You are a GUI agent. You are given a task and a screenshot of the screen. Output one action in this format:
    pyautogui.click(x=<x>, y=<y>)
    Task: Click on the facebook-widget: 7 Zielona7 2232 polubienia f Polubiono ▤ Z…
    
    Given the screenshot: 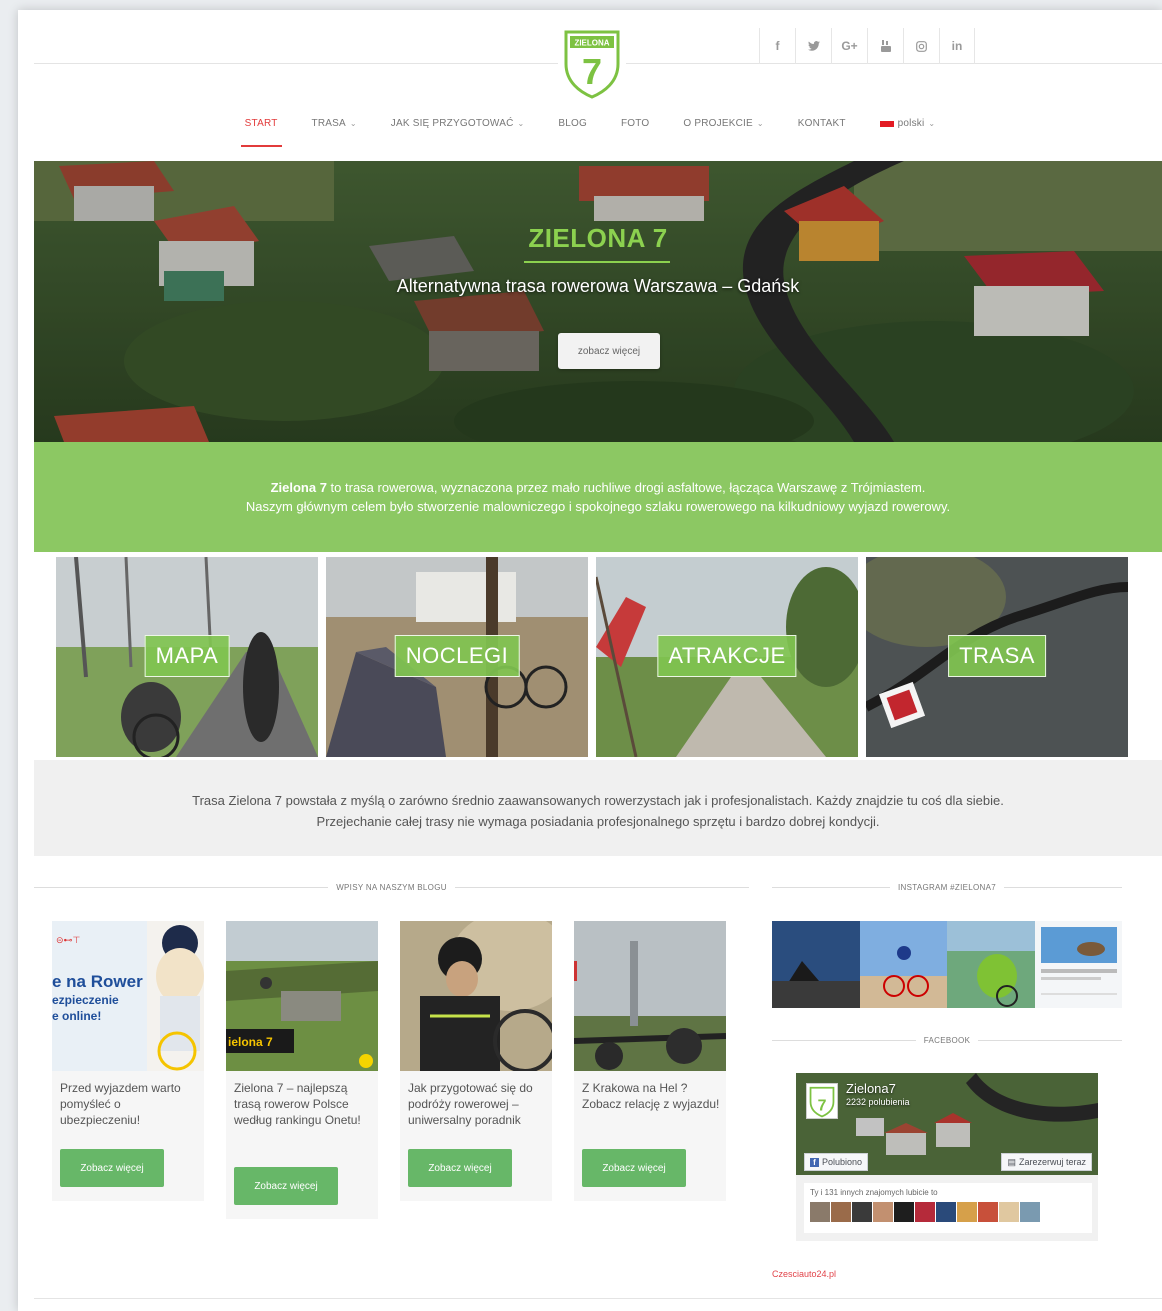 What is the action you would take?
    pyautogui.click(x=947, y=1157)
    